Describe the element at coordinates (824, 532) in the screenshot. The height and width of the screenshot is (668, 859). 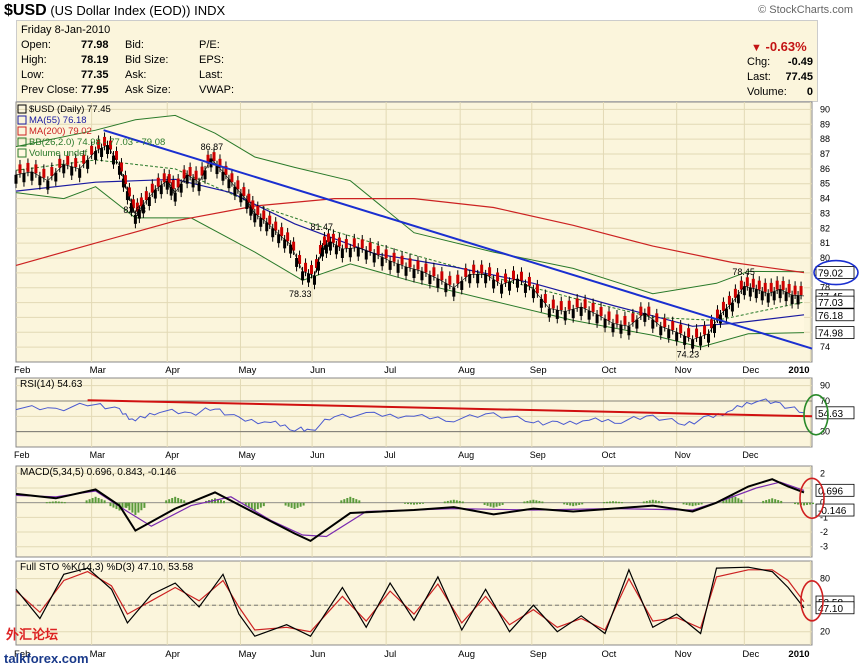
I see `y-tick-label: -2` at that location.